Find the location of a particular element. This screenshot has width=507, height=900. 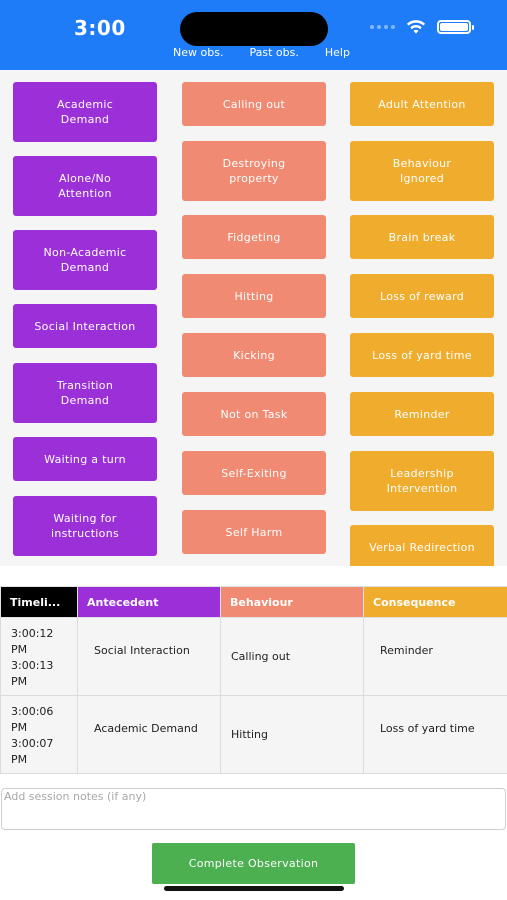

nav-link-help: Help is located at coordinates (336, 52).